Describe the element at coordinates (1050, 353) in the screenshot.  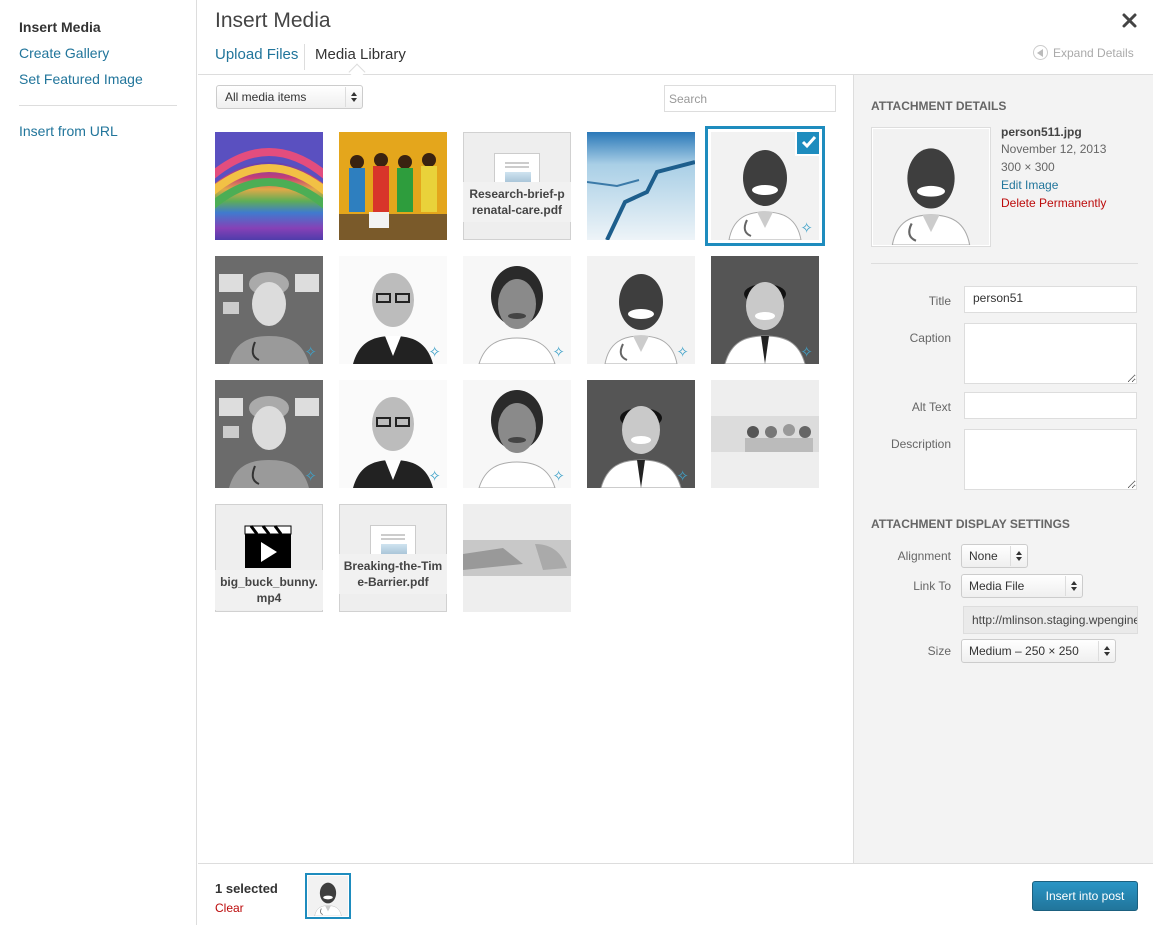
I see `caption-field` at that location.